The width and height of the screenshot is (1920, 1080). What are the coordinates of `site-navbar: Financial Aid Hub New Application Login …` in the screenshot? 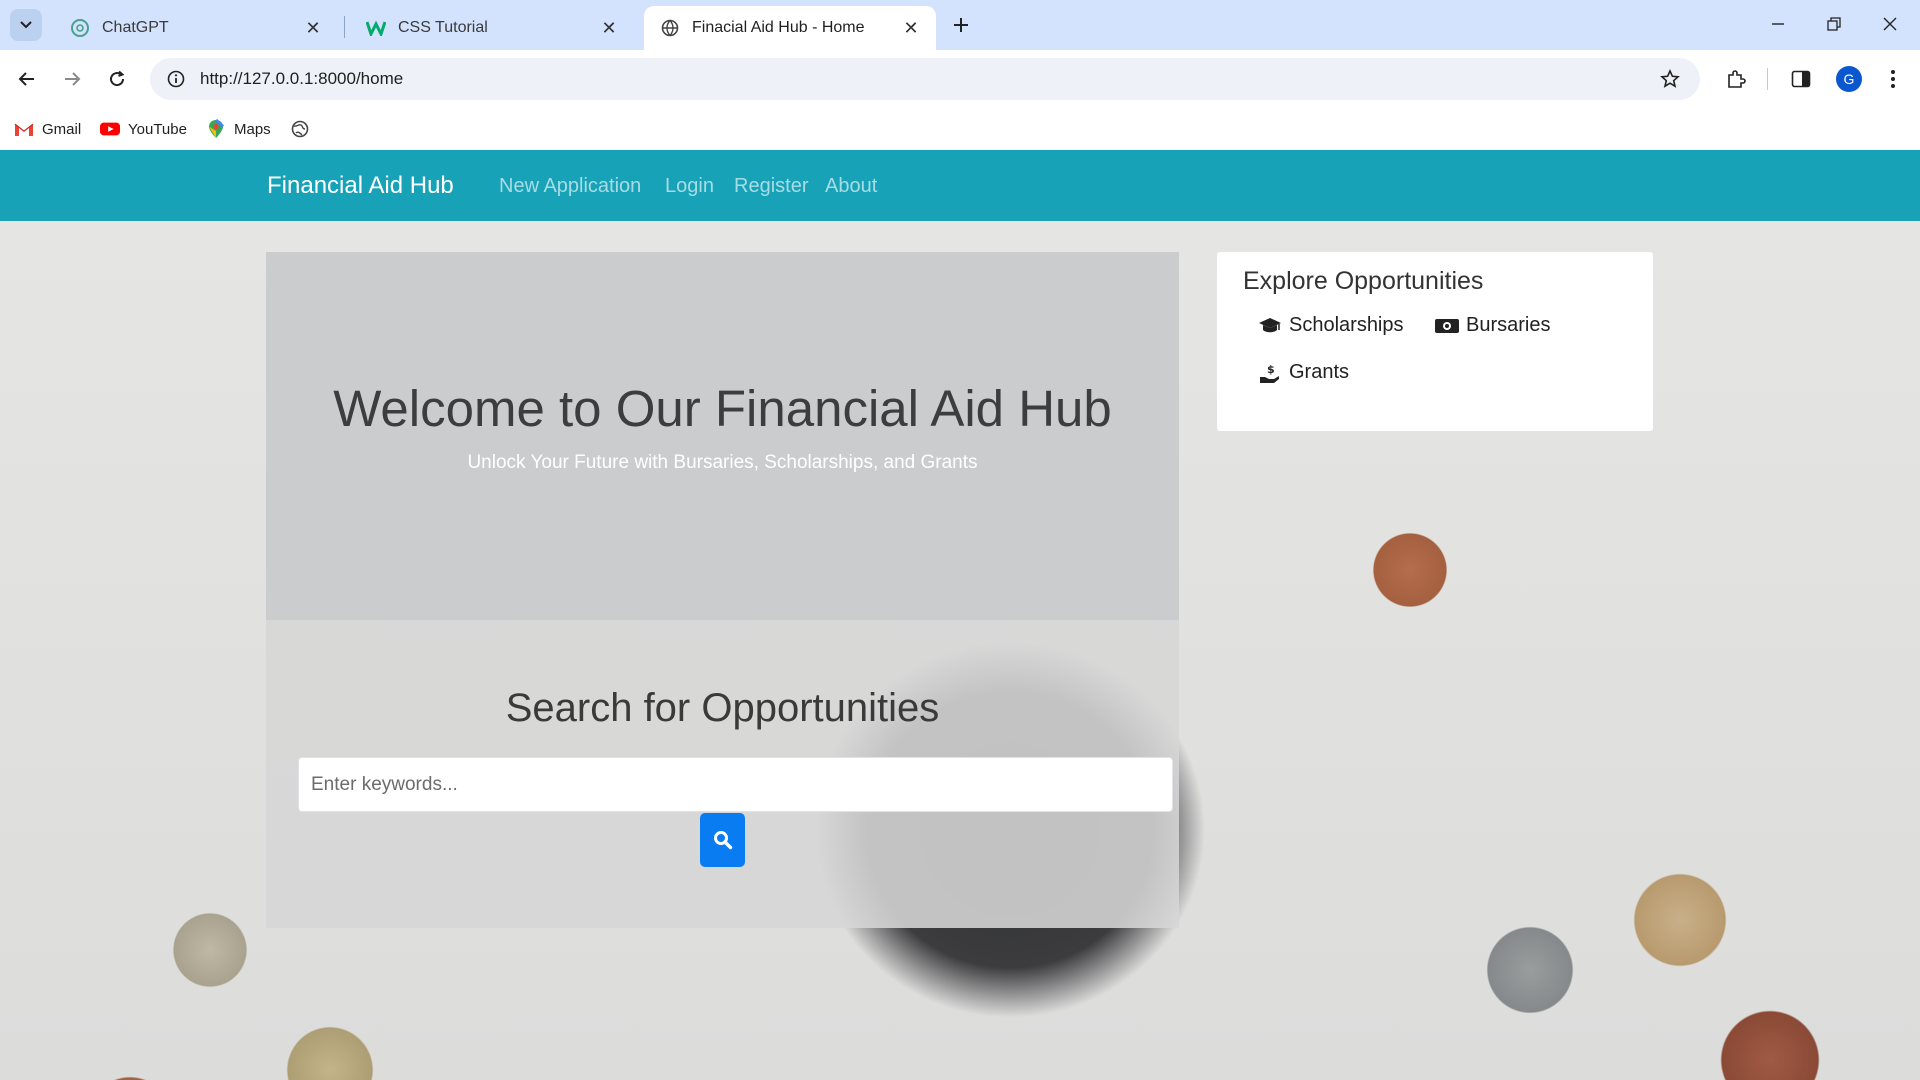 It's located at (960, 185).